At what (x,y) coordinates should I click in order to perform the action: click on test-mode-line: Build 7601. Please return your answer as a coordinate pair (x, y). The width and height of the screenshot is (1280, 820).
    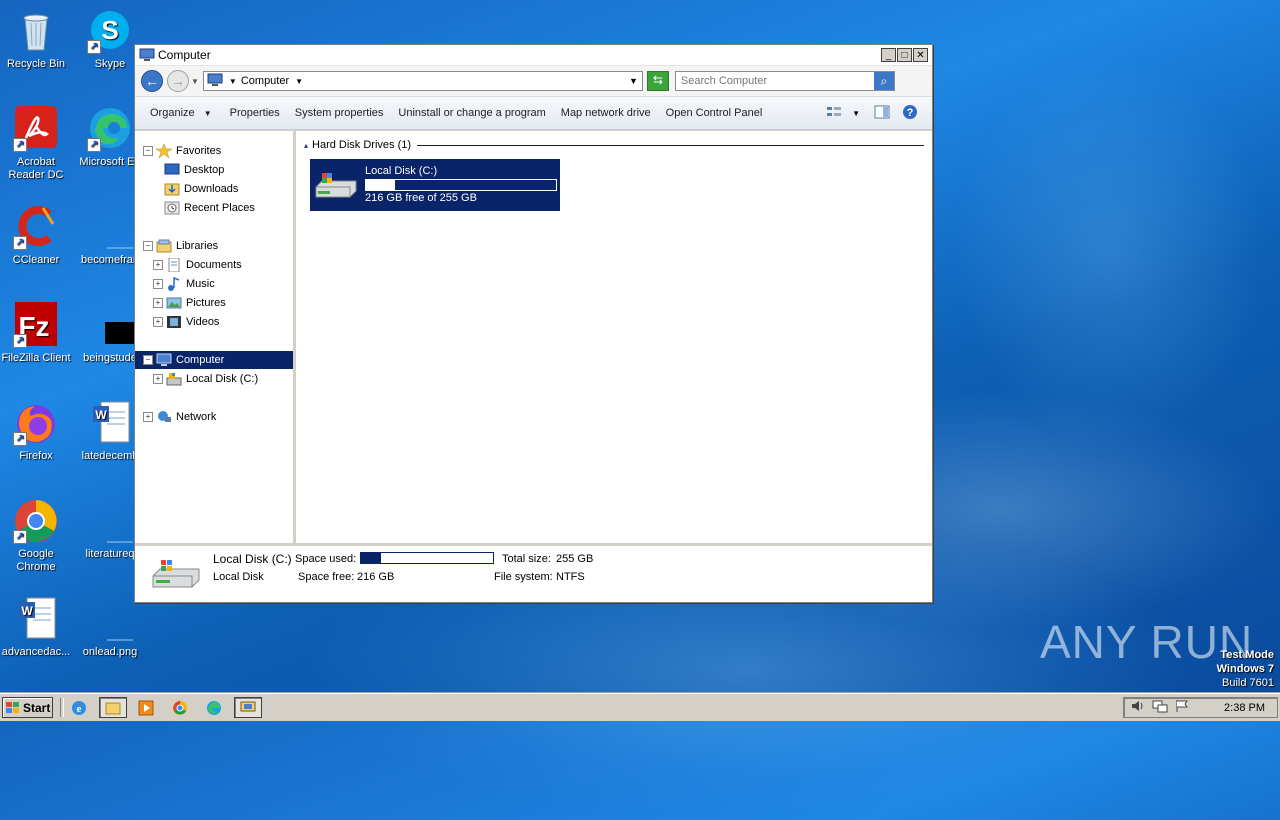
    Looking at the image, I should click on (1248, 683).